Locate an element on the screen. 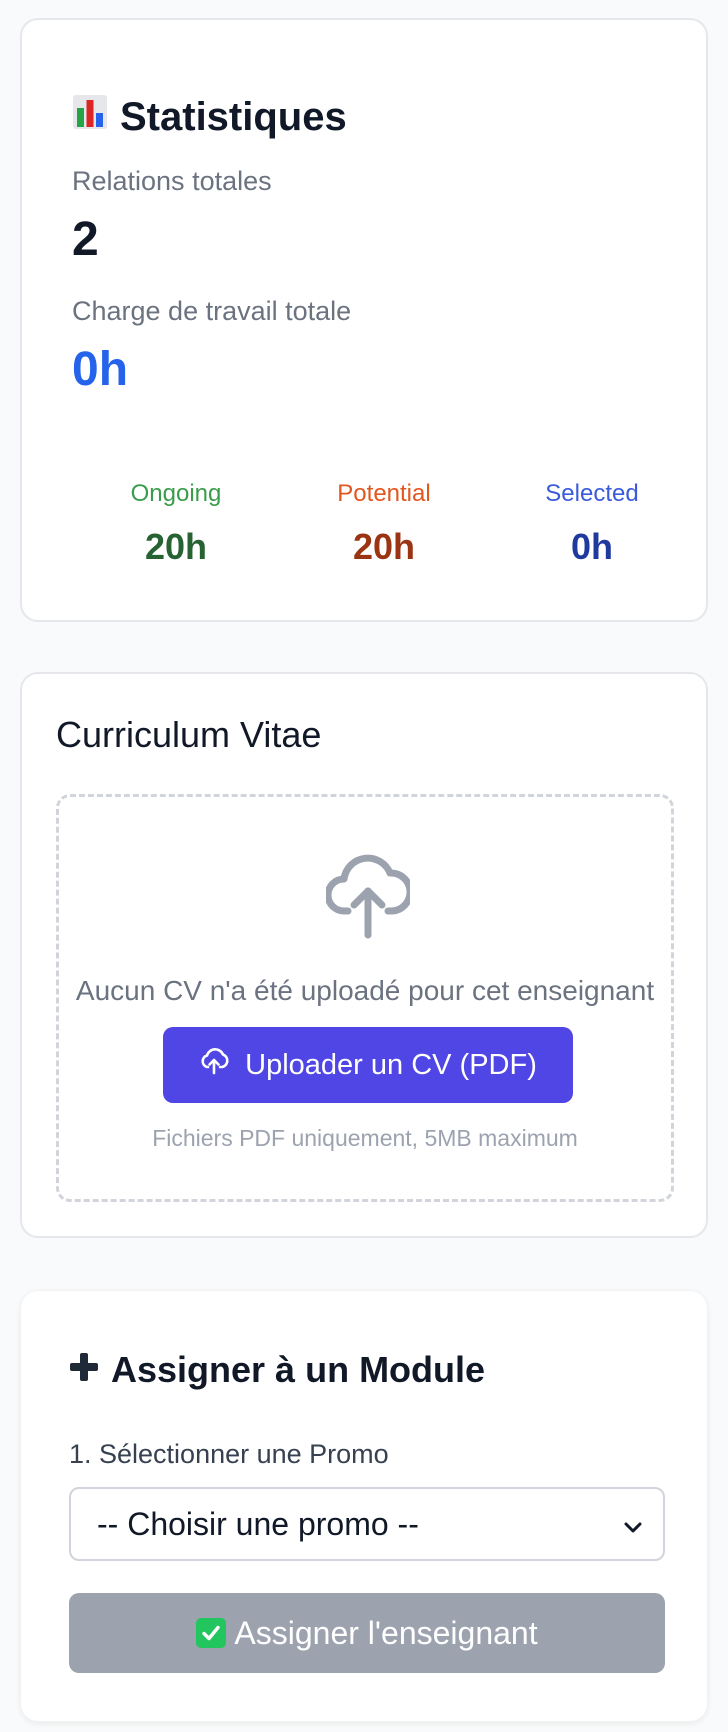  total-workload-value: 0h is located at coordinates (100, 369).